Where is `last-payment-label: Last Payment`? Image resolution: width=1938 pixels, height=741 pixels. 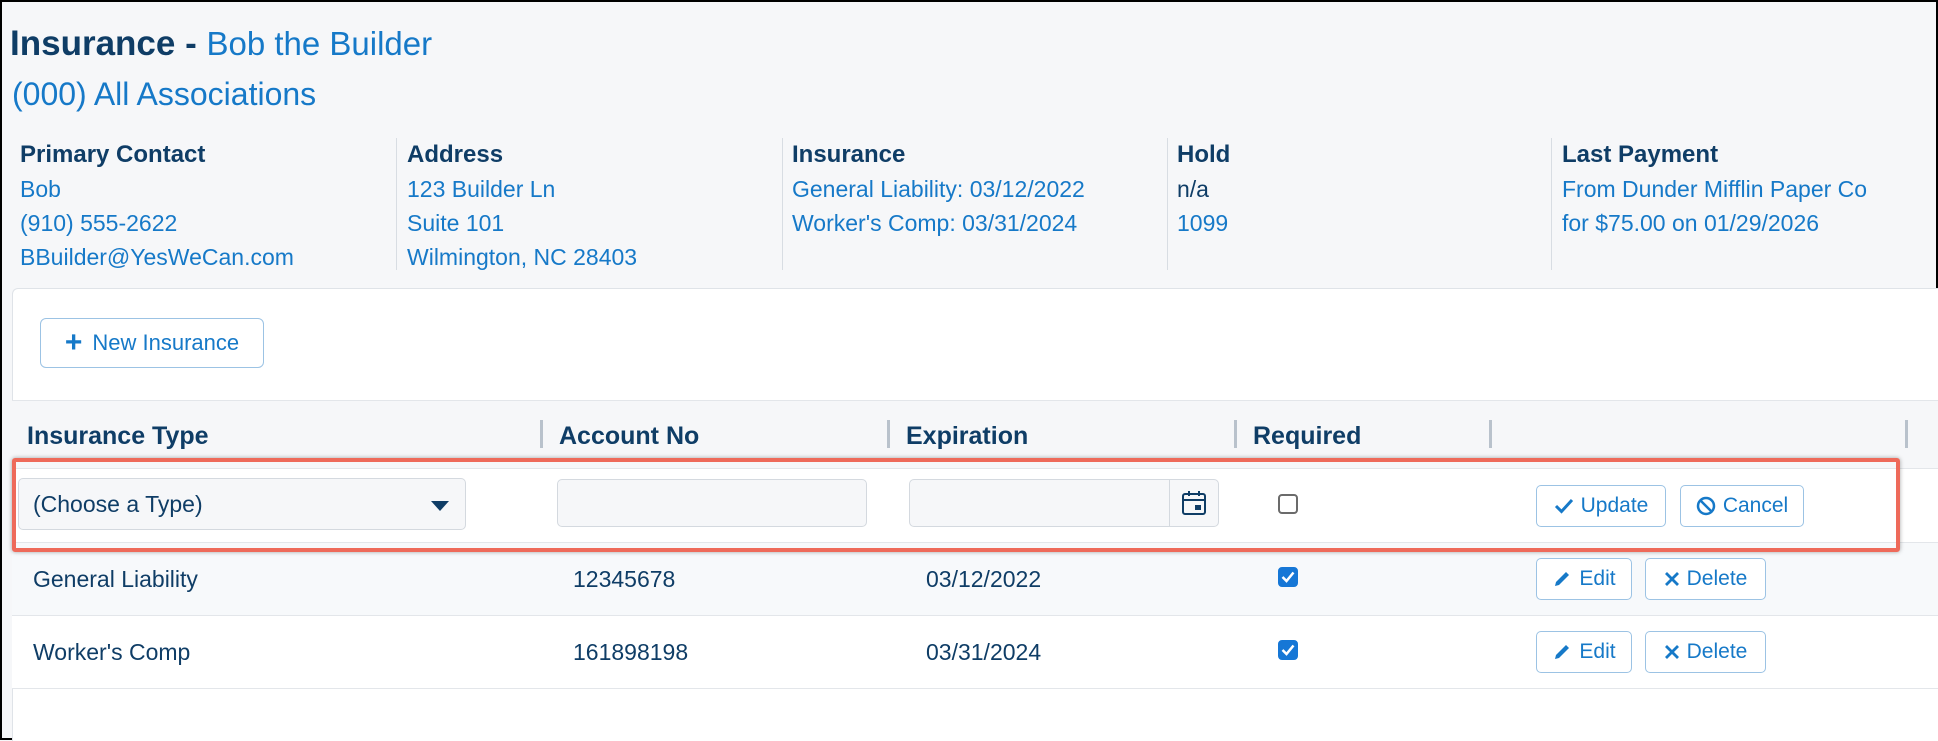 last-payment-label: Last Payment is located at coordinates (1640, 154).